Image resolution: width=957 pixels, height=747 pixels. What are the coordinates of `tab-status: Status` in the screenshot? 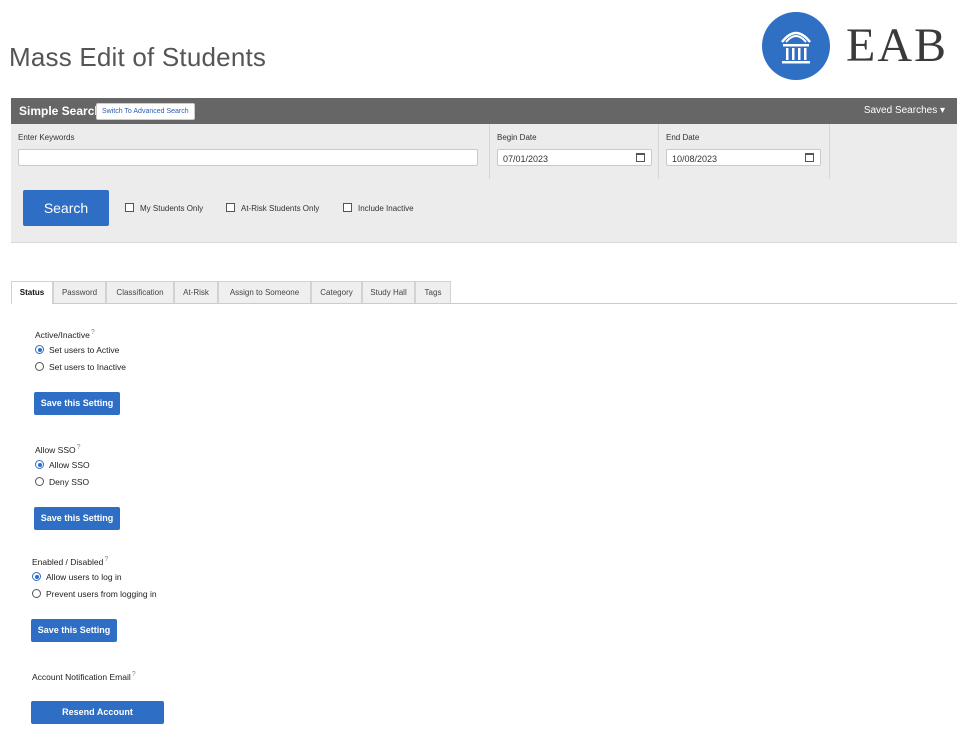 It's located at (32, 292).